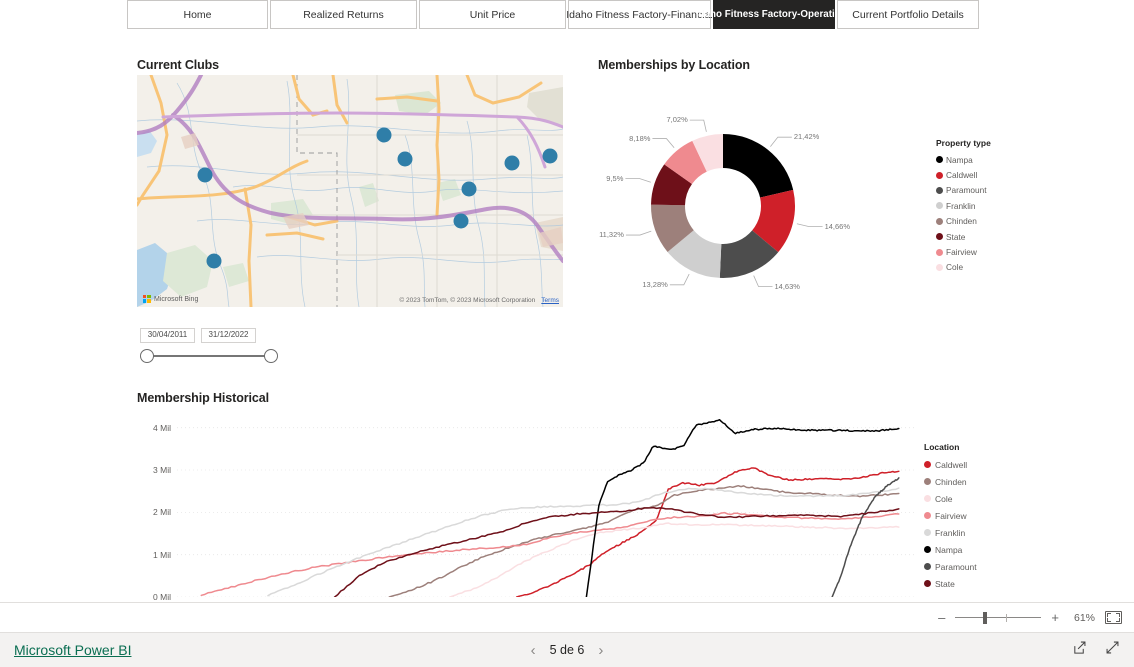  I want to click on page-indicator: 5 de 6, so click(567, 650).